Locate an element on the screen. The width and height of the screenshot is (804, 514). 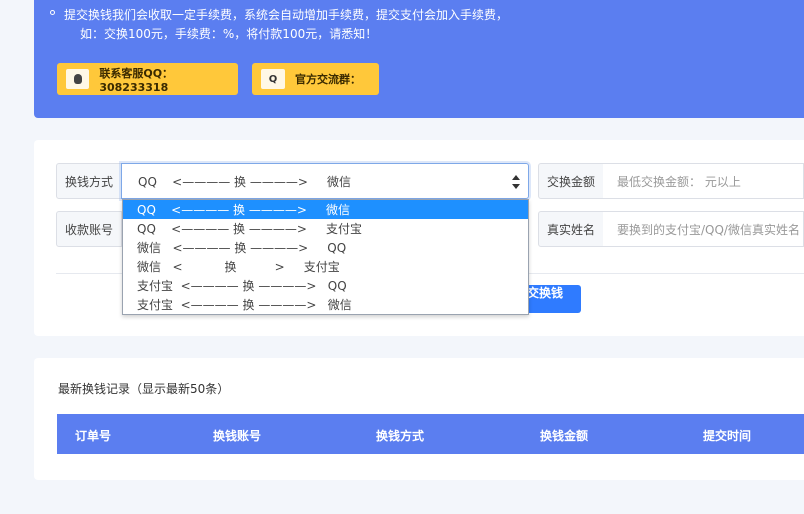
column-header-time: 提交时间 is located at coordinates (727, 436).